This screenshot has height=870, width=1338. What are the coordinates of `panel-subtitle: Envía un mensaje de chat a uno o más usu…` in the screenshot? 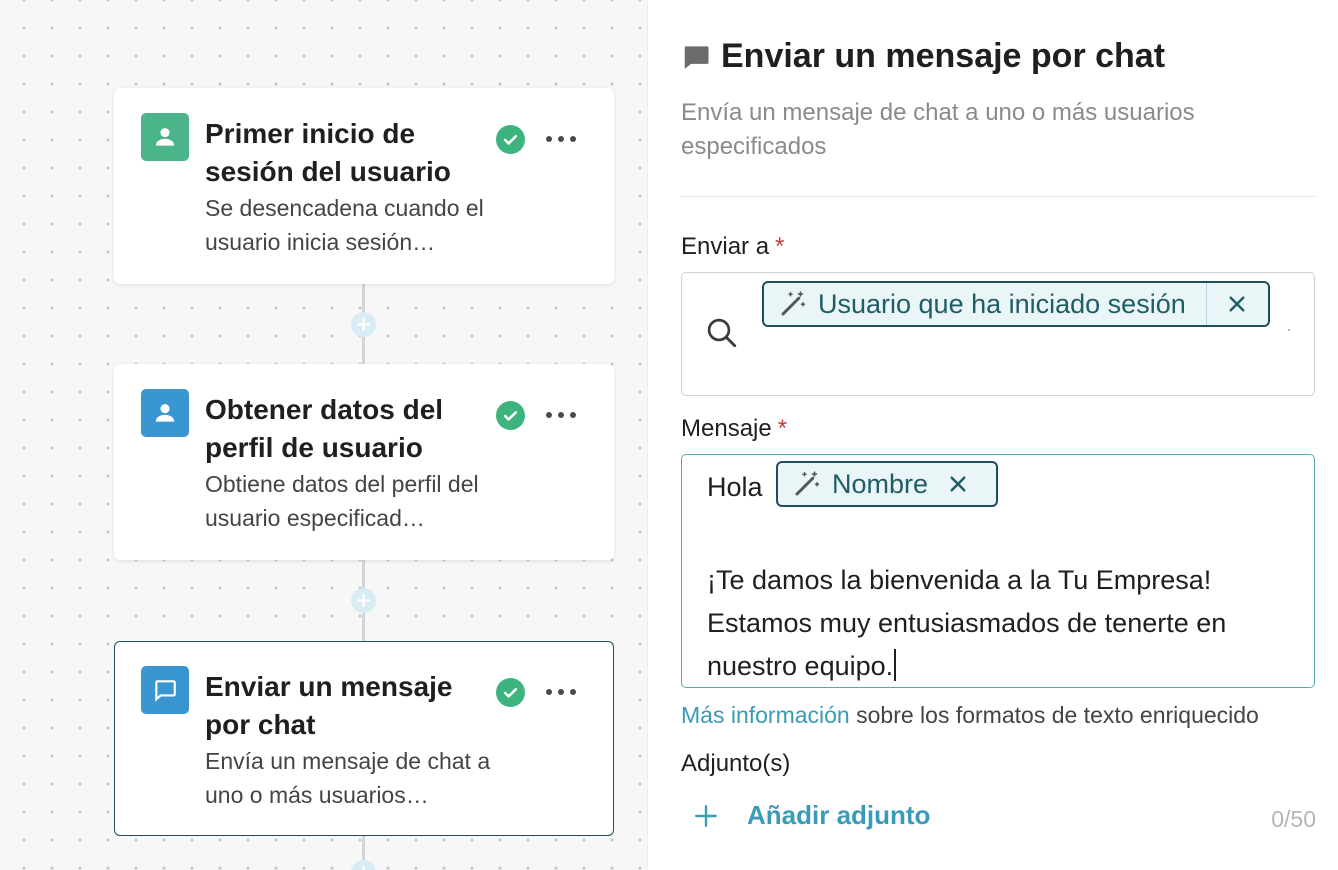 It's located at (938, 129).